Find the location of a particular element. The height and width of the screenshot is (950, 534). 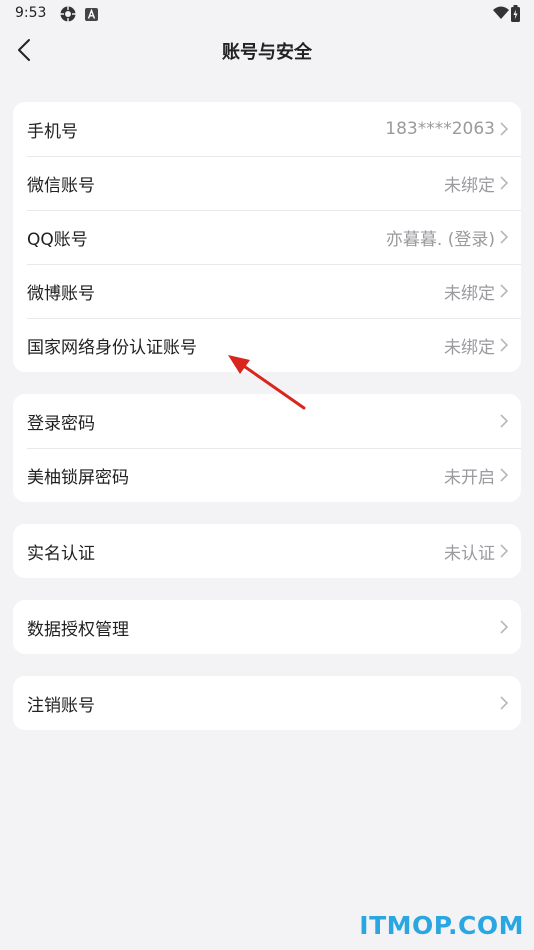

row-label: 注销账号 is located at coordinates (61, 705).